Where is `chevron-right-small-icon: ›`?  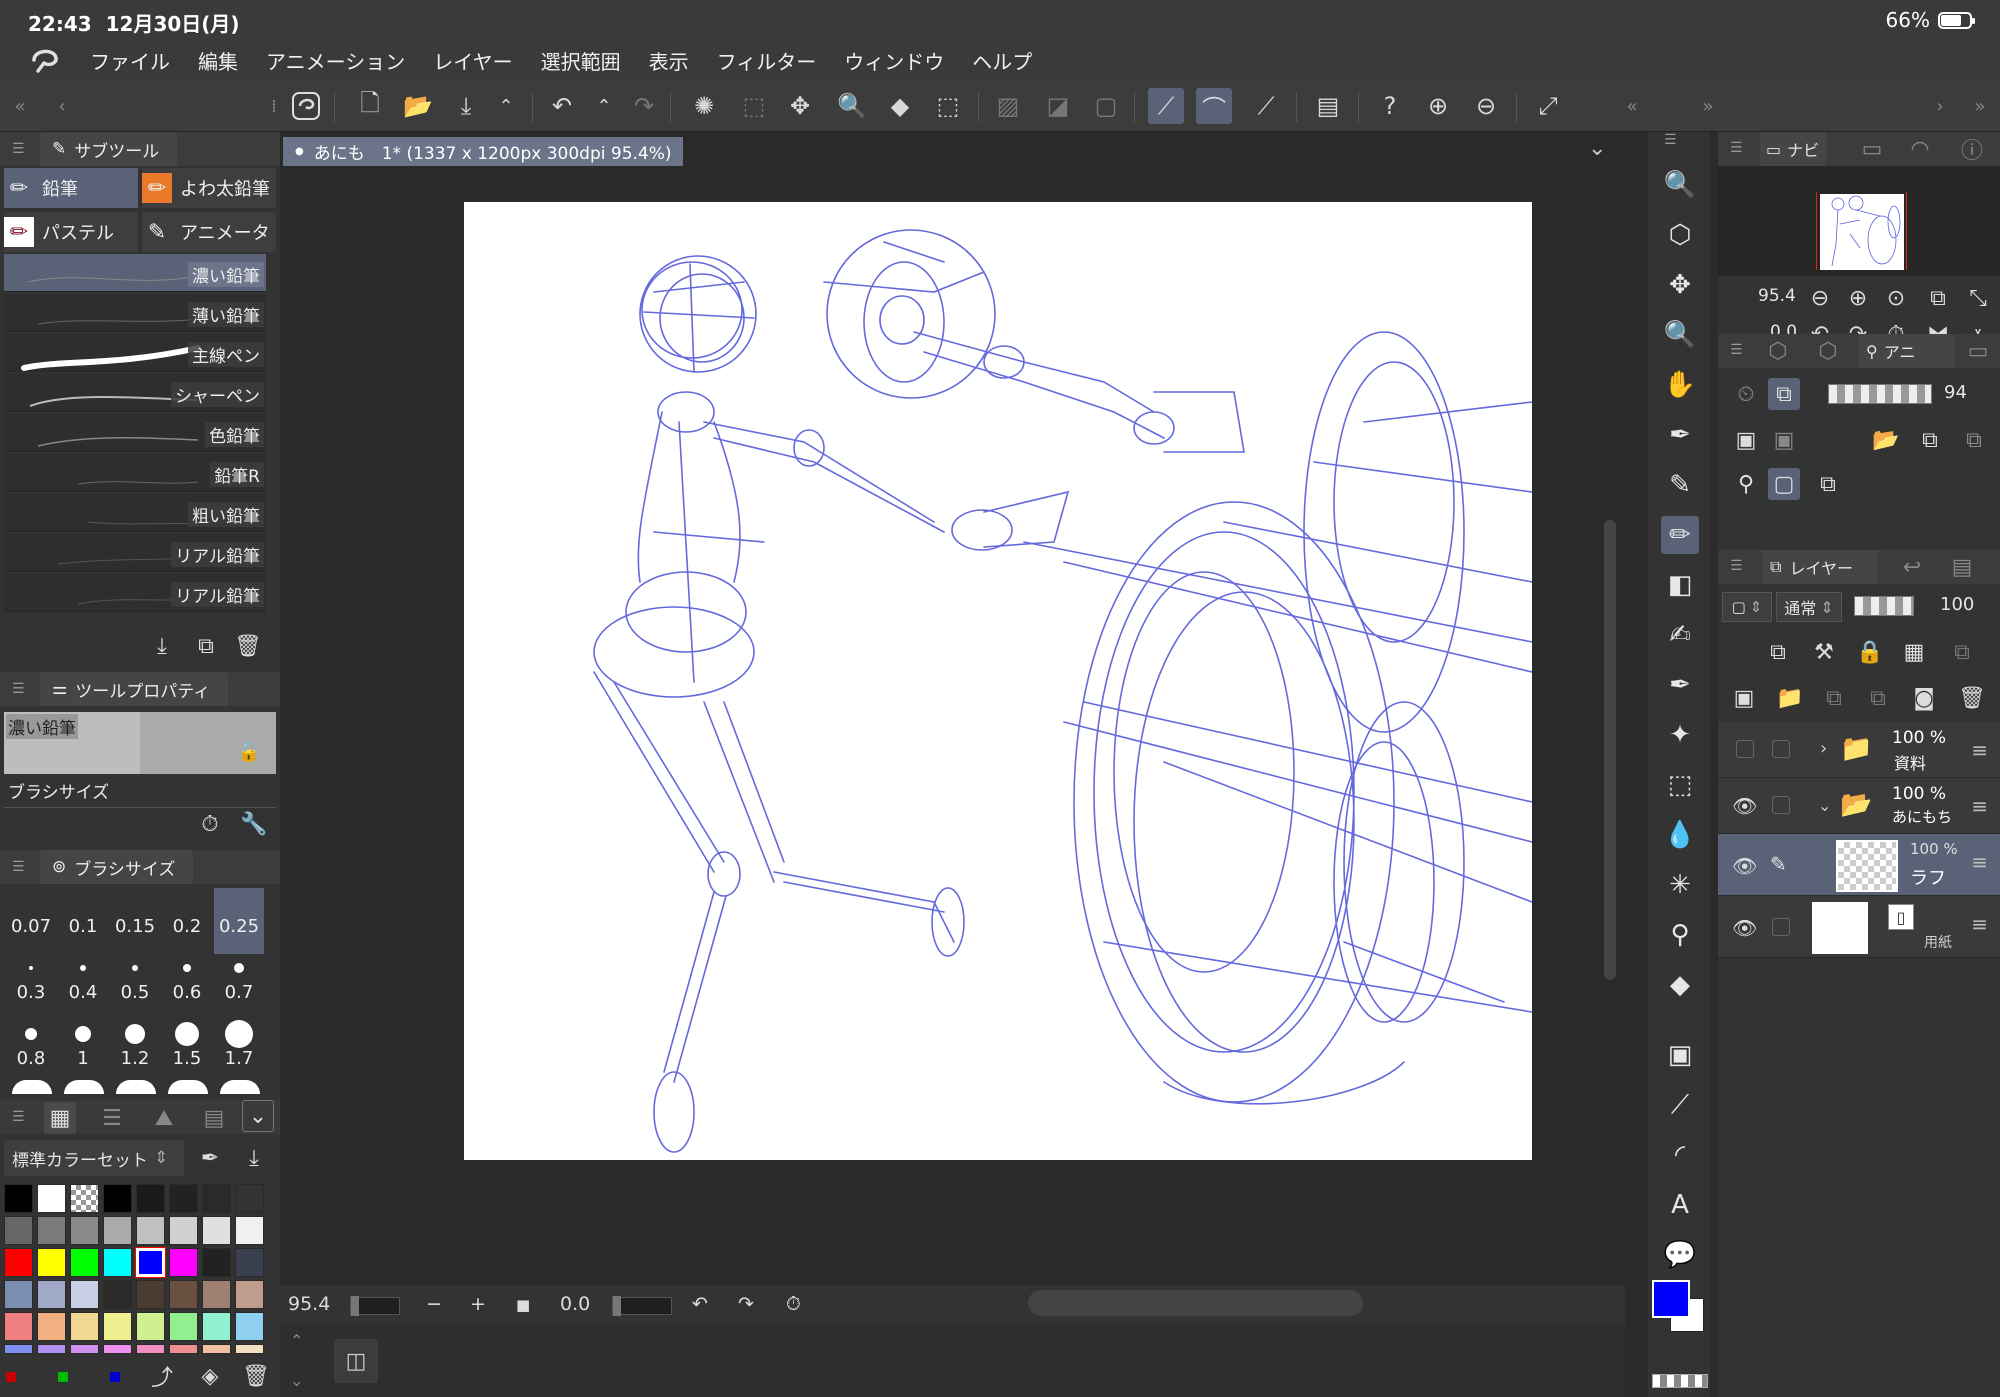
chevron-right-small-icon: › is located at coordinates (1823, 748).